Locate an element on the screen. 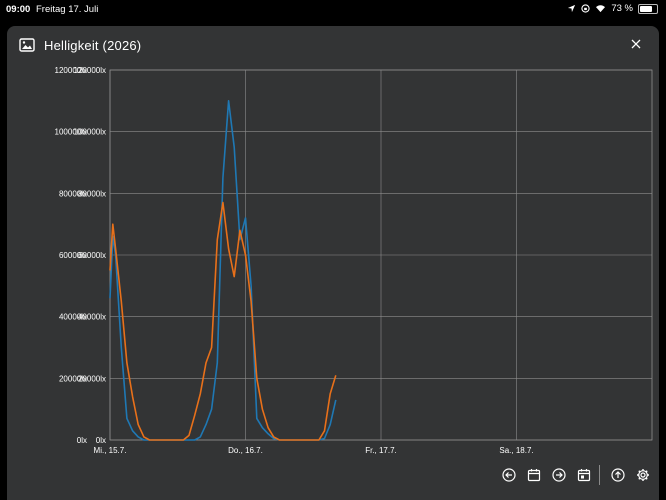 The height and width of the screenshot is (500, 666). image-icon is located at coordinates (27, 45).